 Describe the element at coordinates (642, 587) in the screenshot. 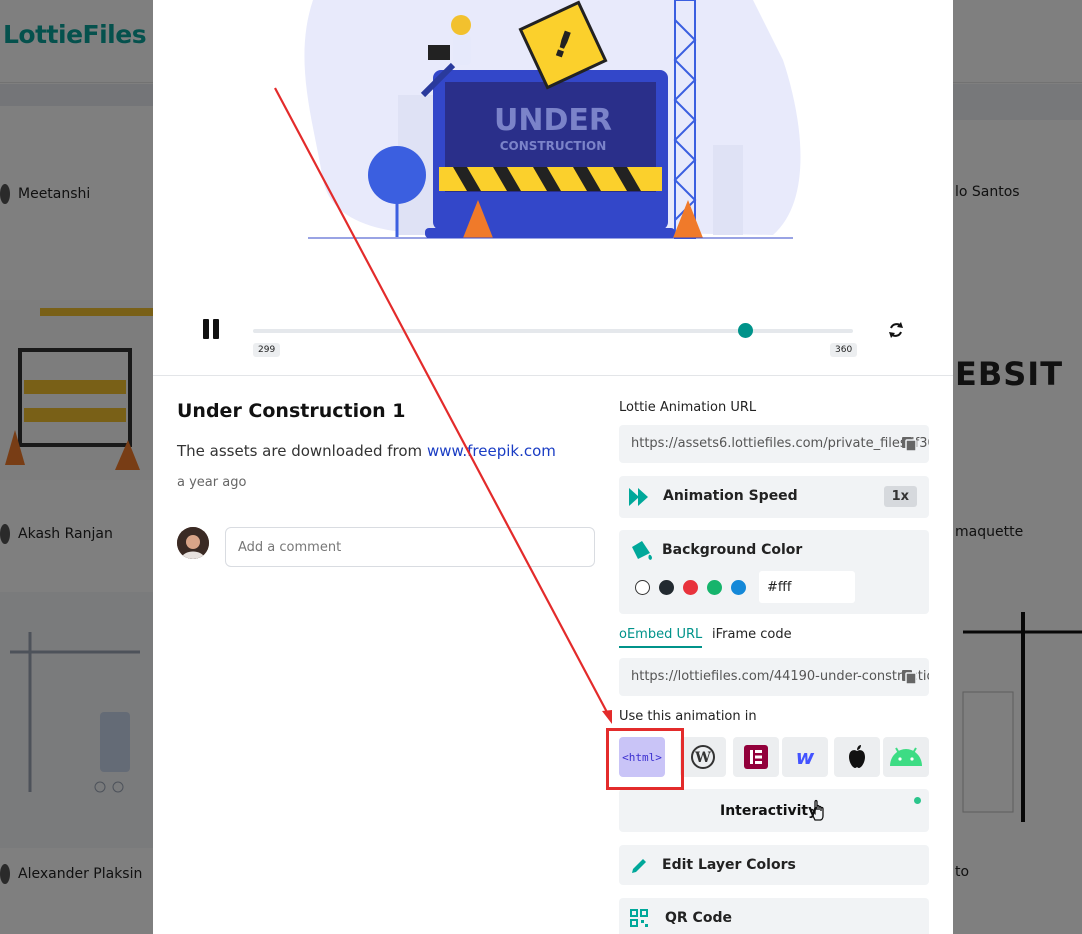

I see `swatch-white` at that location.